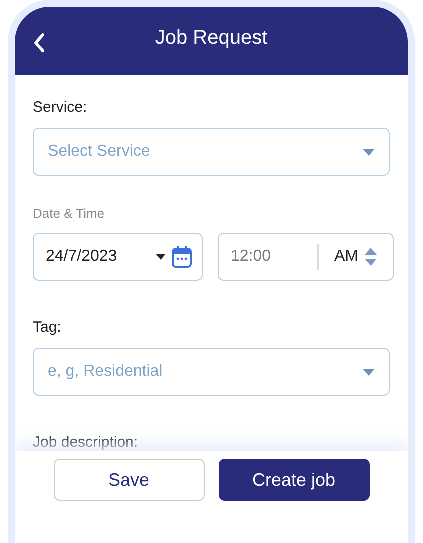 The width and height of the screenshot is (423, 543). What do you see at coordinates (211, 38) in the screenshot?
I see `screen-title: Job Request` at bounding box center [211, 38].